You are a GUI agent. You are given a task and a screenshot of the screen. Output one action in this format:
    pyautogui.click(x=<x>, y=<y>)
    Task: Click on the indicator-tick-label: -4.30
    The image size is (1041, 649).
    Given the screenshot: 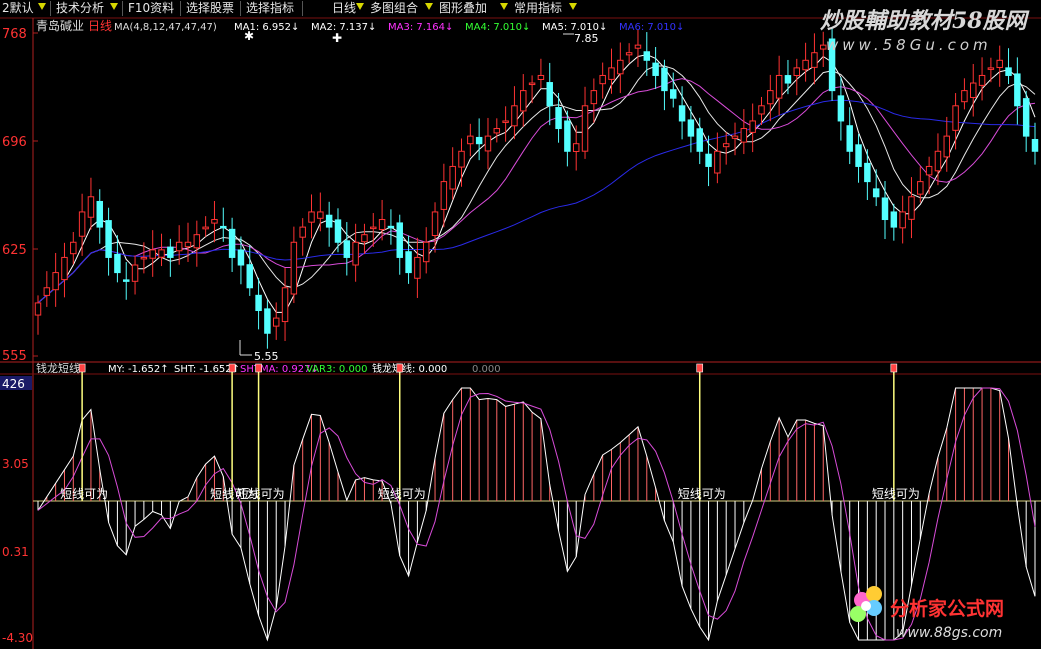 What is the action you would take?
    pyautogui.click(x=17, y=638)
    